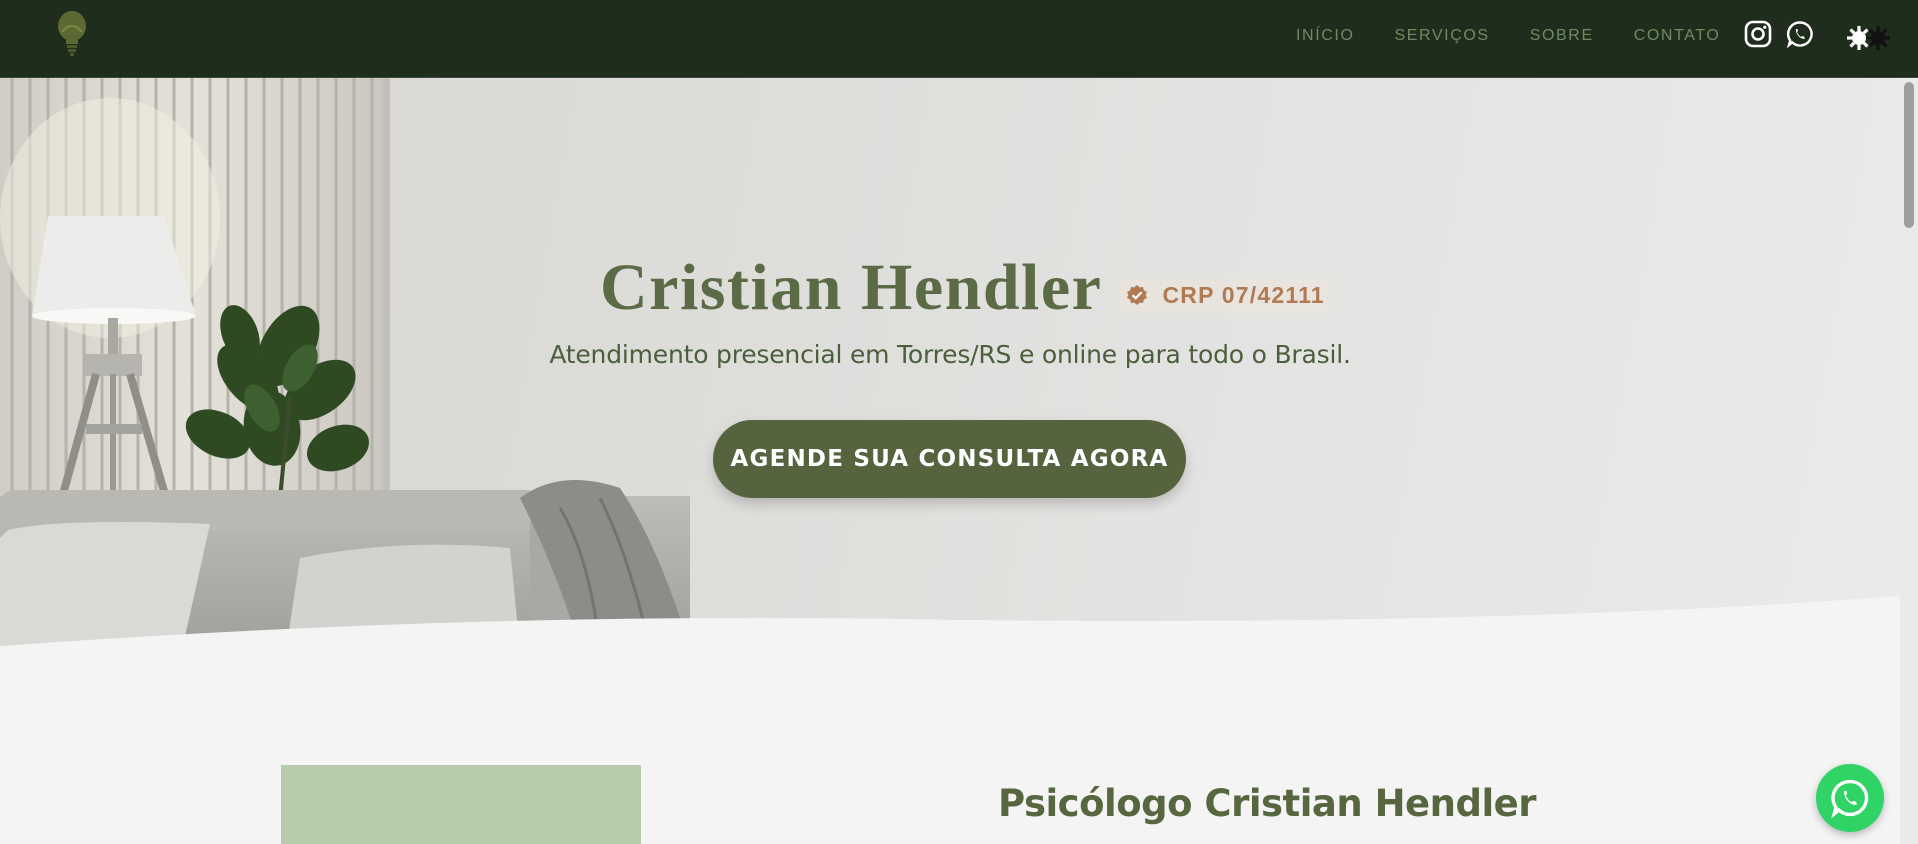  Describe the element at coordinates (1325, 36) in the screenshot. I see `nav-link-inicio: INÍCIO` at that location.